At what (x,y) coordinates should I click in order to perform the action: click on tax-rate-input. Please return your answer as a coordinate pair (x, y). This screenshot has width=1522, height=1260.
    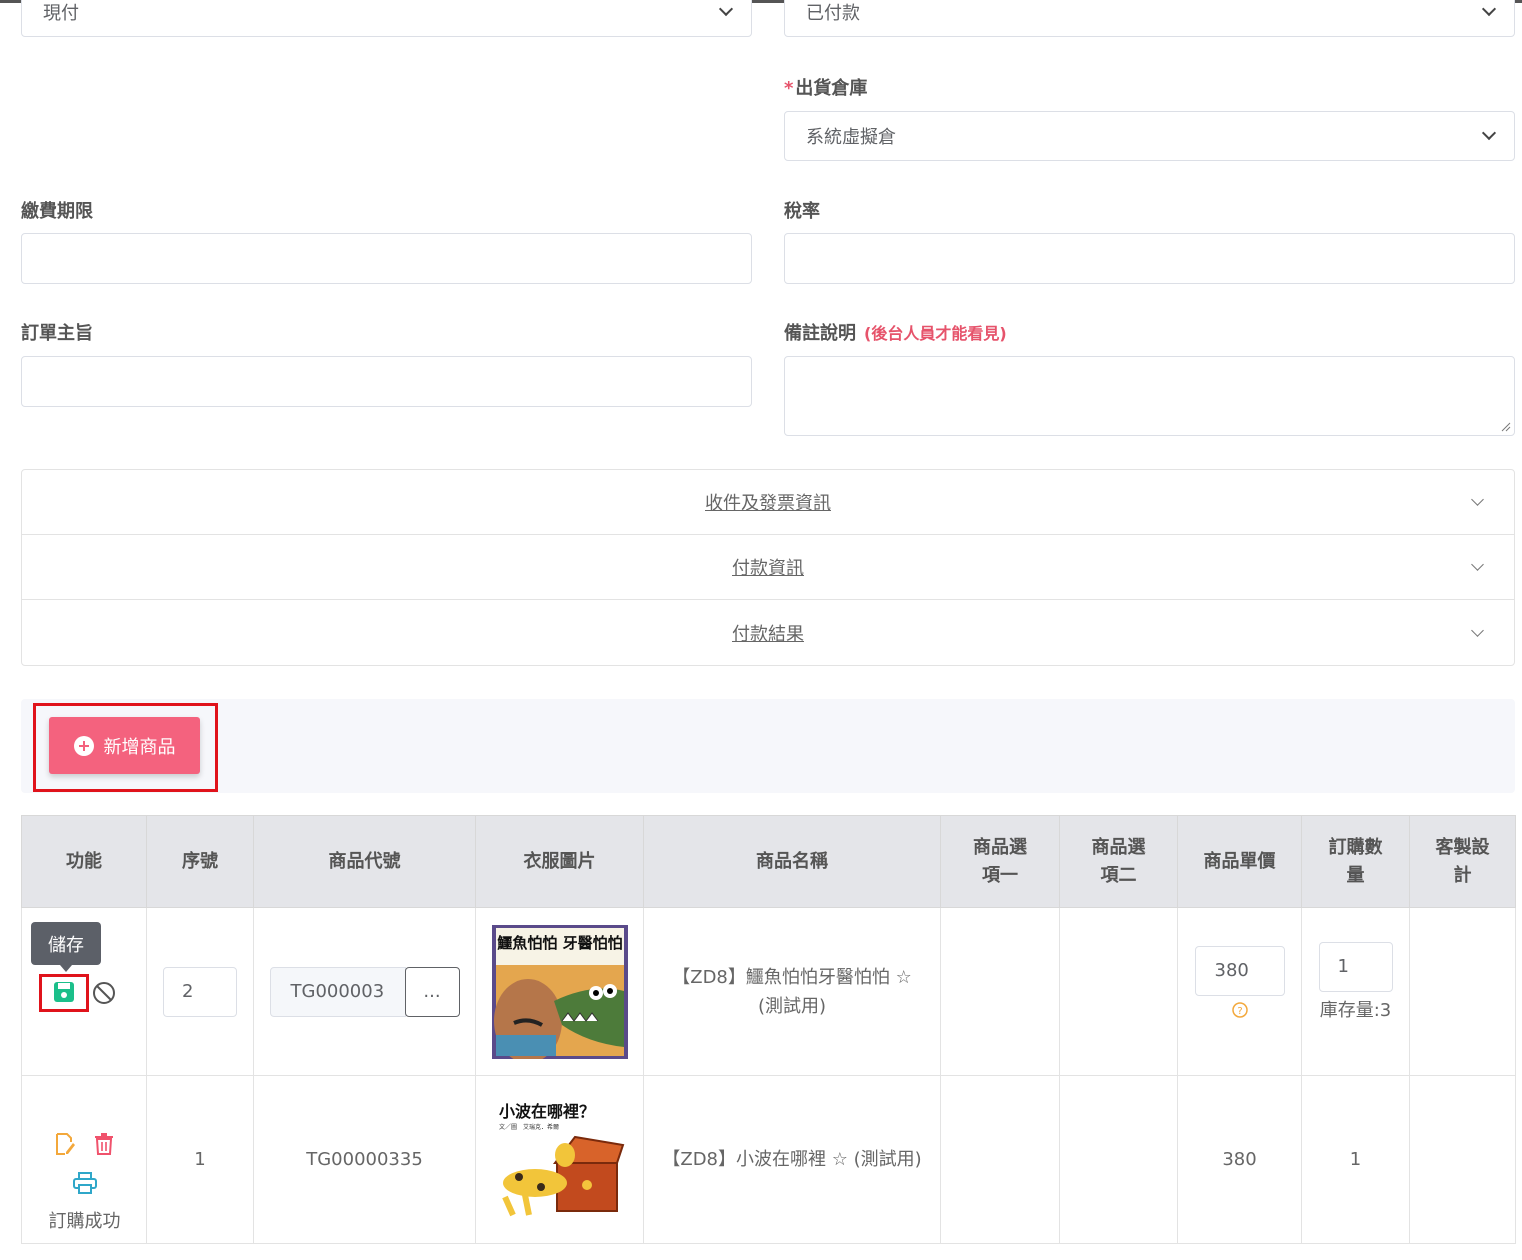
    Looking at the image, I should click on (1149, 258).